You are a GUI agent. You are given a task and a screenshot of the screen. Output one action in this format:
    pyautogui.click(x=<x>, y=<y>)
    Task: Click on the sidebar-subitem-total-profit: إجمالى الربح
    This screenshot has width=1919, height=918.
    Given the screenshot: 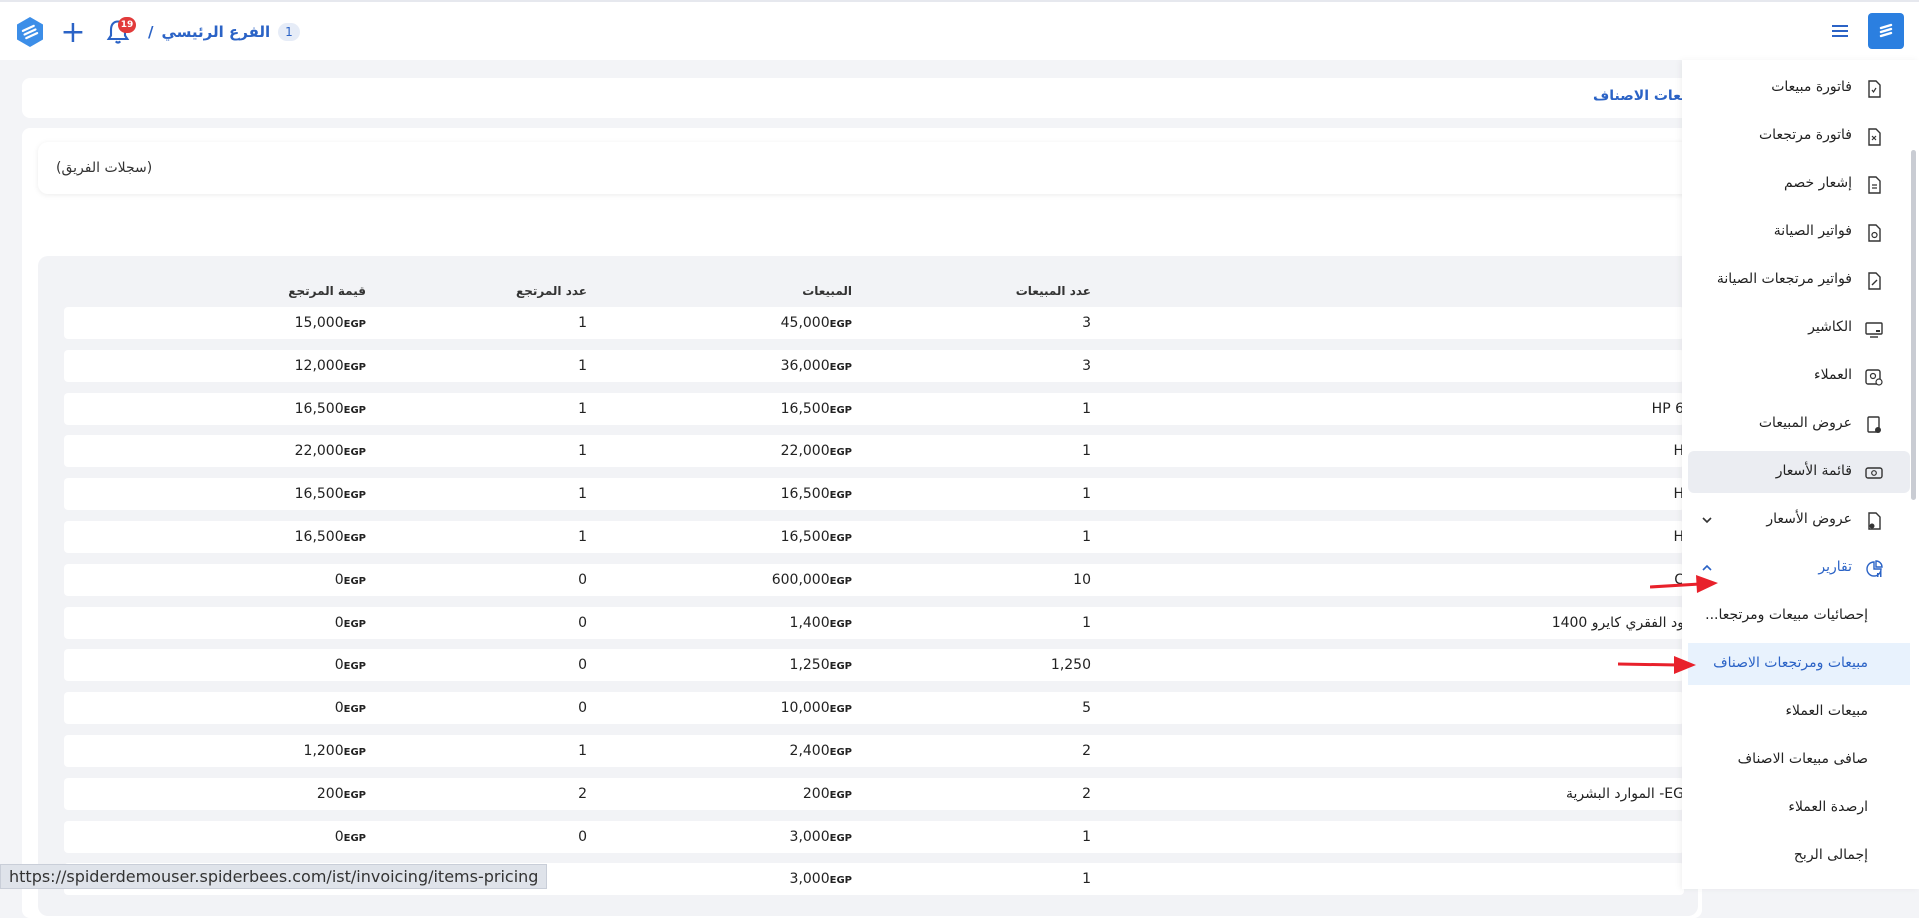 What is the action you would take?
    pyautogui.click(x=1799, y=856)
    